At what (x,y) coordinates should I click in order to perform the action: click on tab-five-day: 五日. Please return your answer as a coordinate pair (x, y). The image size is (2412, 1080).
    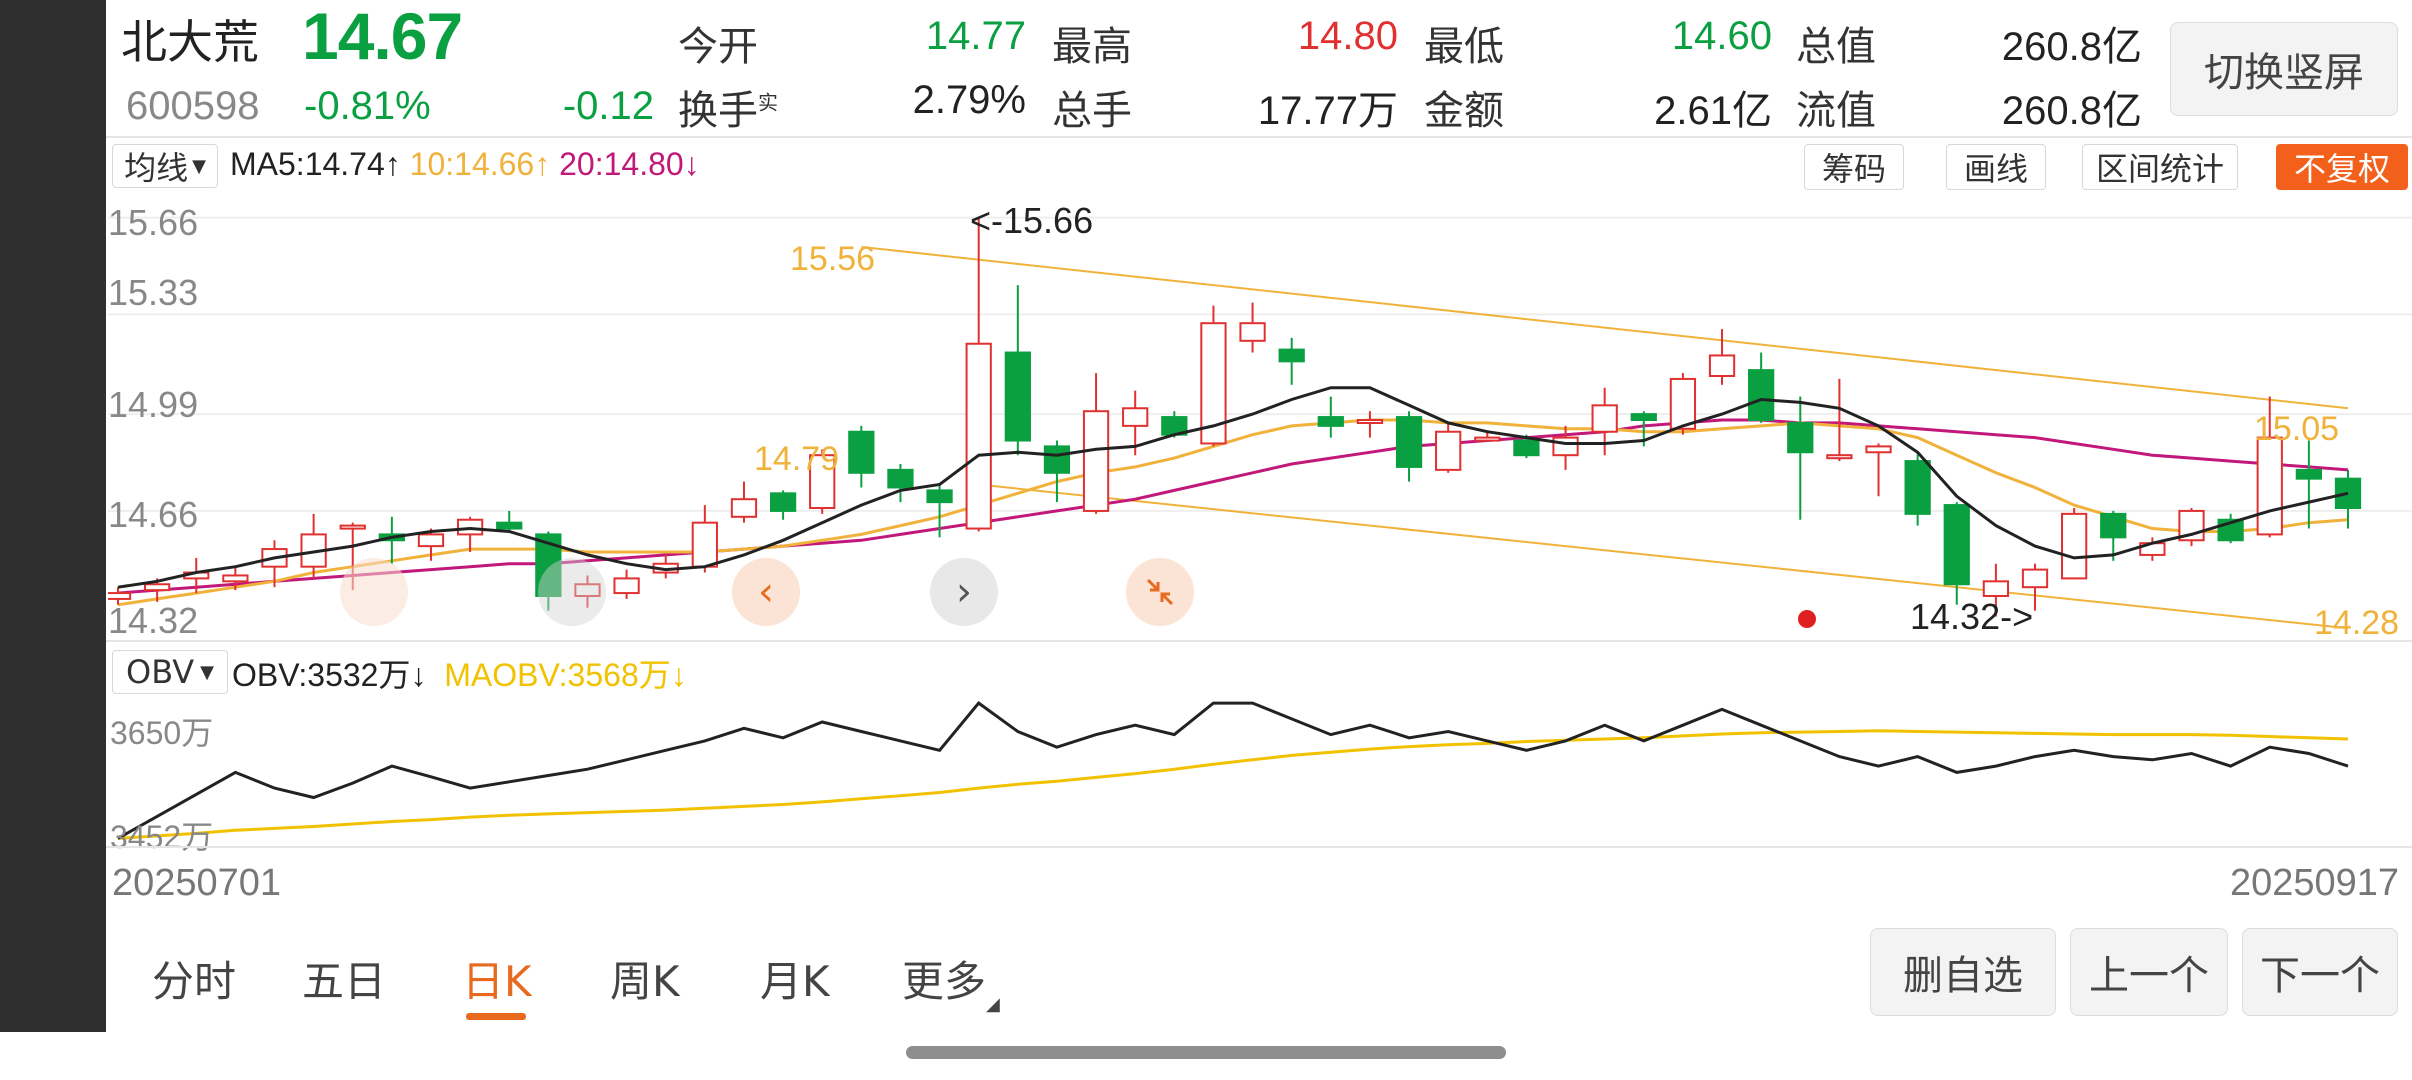
    Looking at the image, I should click on (344, 978).